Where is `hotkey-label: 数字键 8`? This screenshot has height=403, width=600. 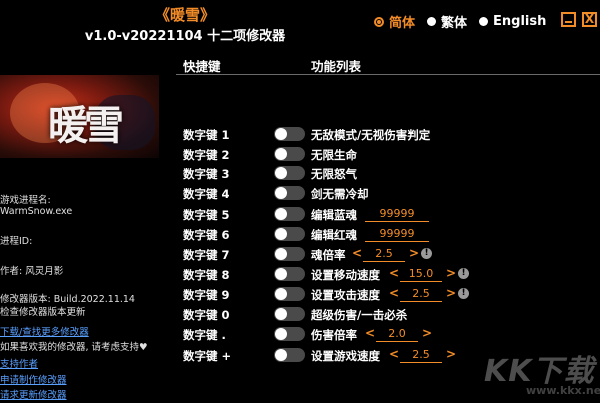 hotkey-label: 数字键 8 is located at coordinates (206, 275).